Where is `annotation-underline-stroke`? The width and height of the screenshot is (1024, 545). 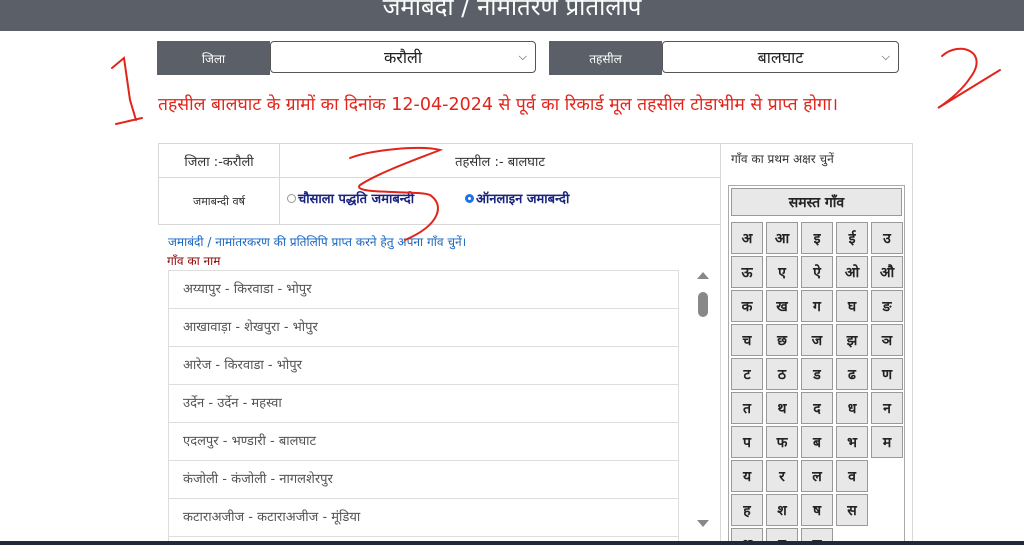
annotation-underline-stroke is located at coordinates (396, 194).